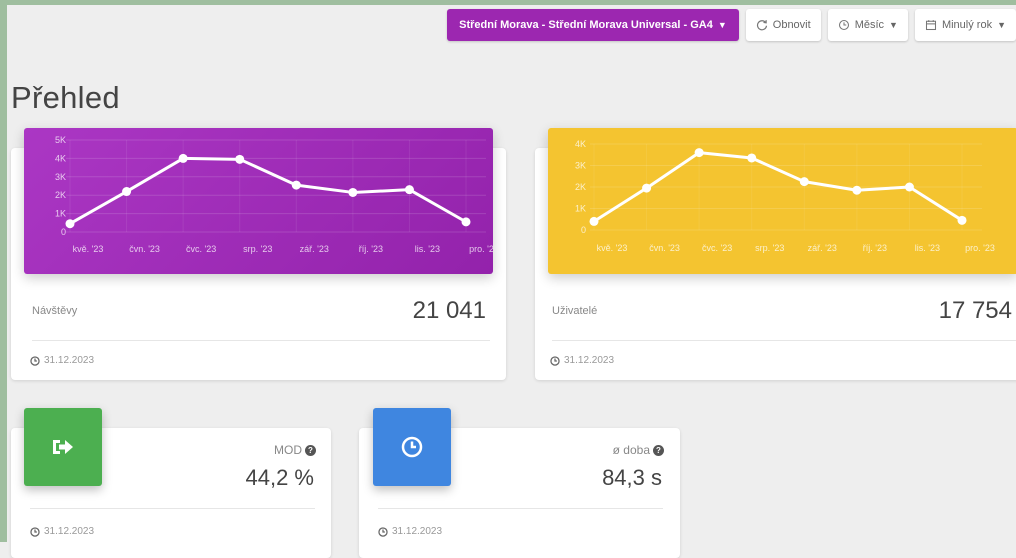 This screenshot has height=558, width=1016. Describe the element at coordinates (631, 450) in the screenshot. I see `duration-label: ø doba` at that location.